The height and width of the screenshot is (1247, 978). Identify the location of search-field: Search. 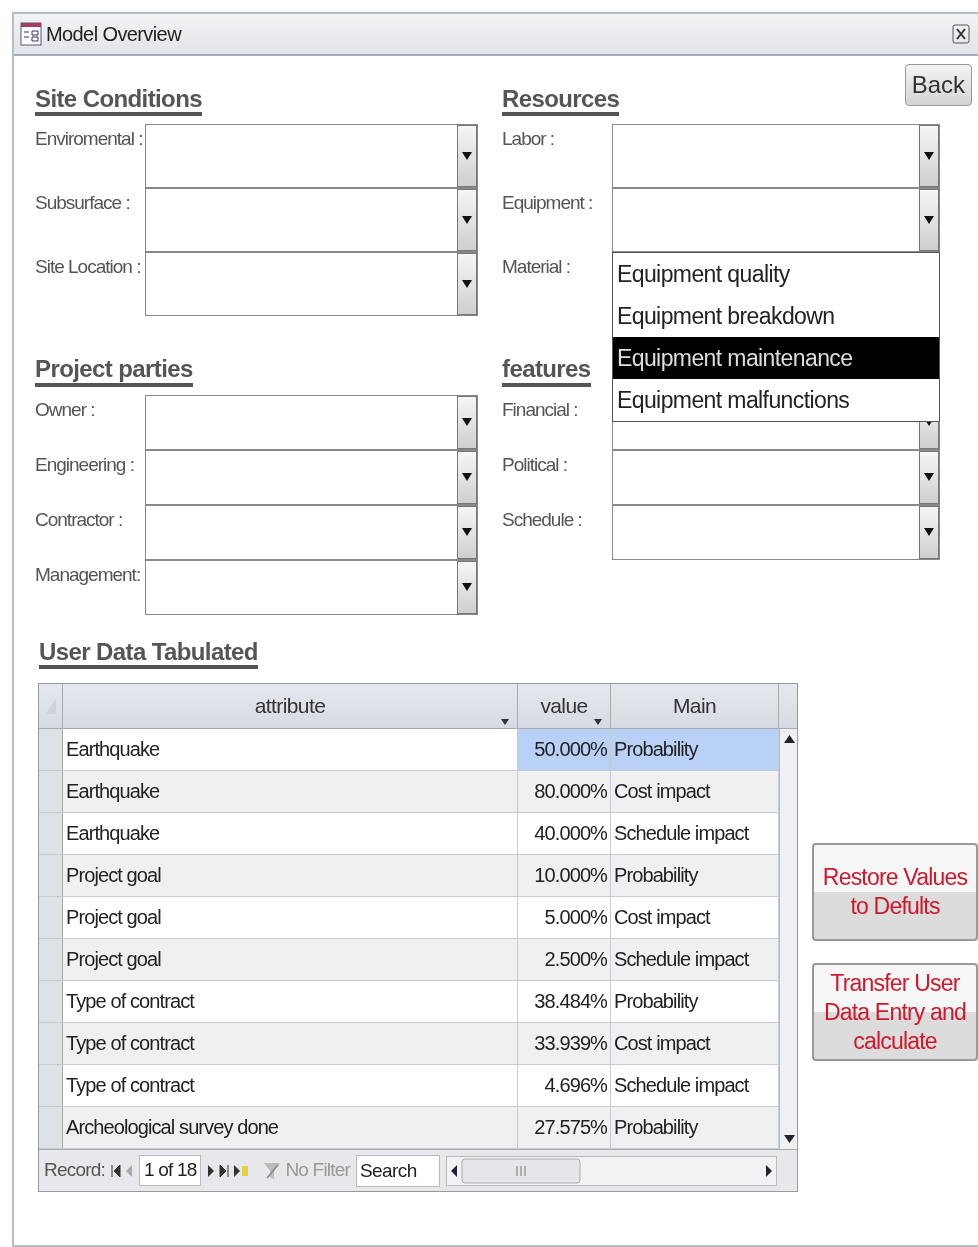
(398, 1170).